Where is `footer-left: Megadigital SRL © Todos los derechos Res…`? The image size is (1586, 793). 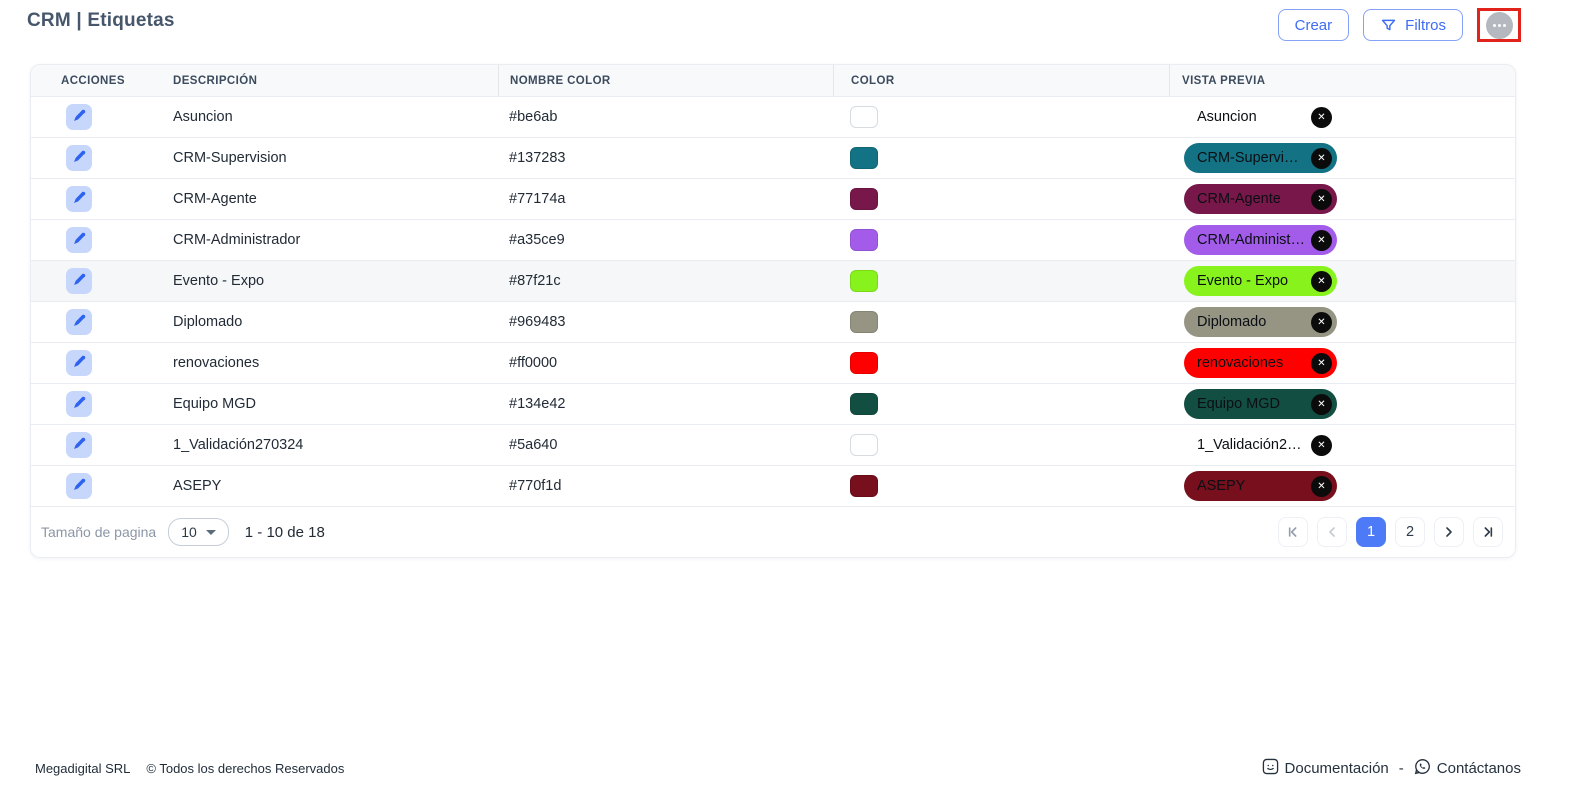
footer-left: Megadigital SRL © Todos los derechos Res… is located at coordinates (189, 768).